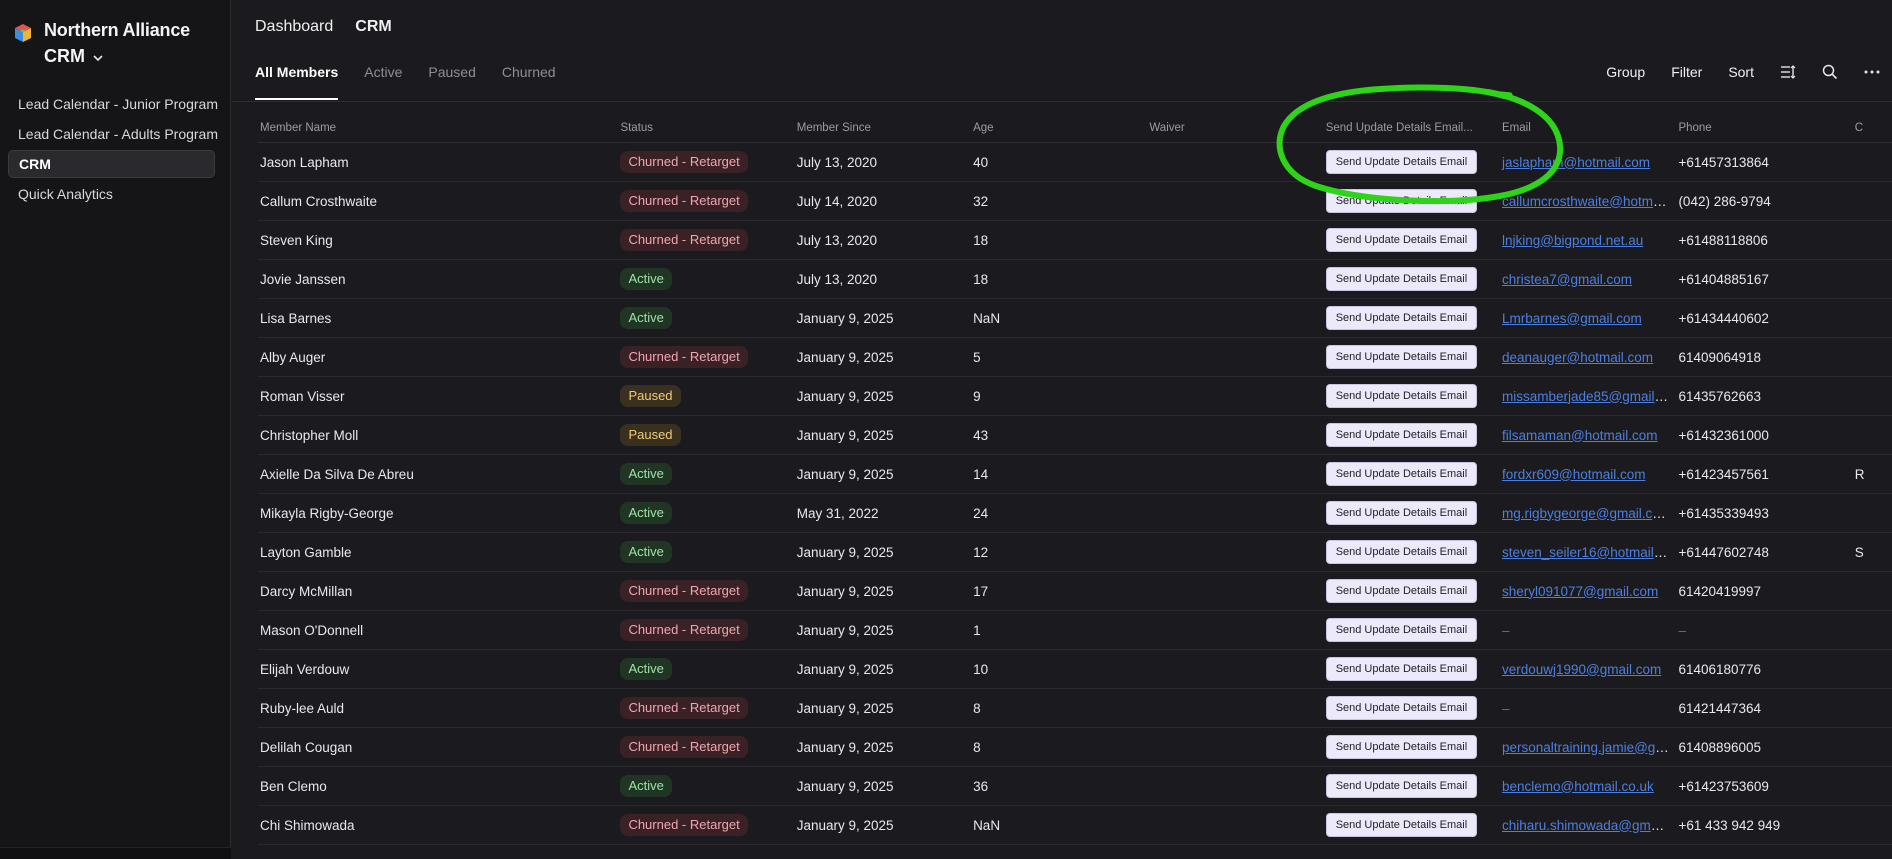 Image resolution: width=1892 pixels, height=859 pixels. I want to click on workspace-switcher: Northern Alliance CRM, so click(117, 44).